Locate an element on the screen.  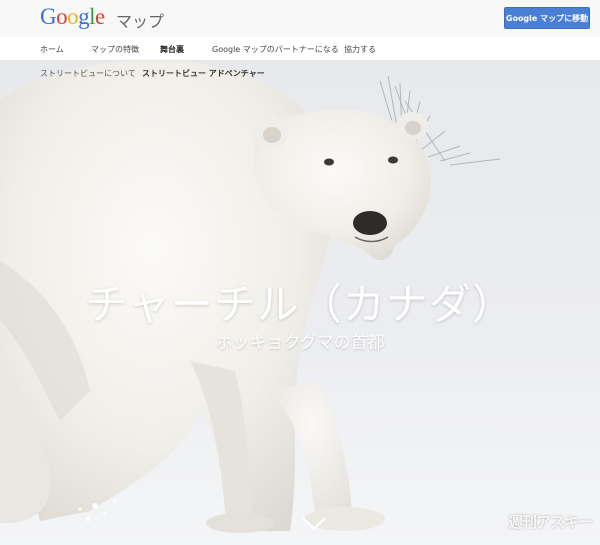
chevron-down-icon is located at coordinates (314, 524).